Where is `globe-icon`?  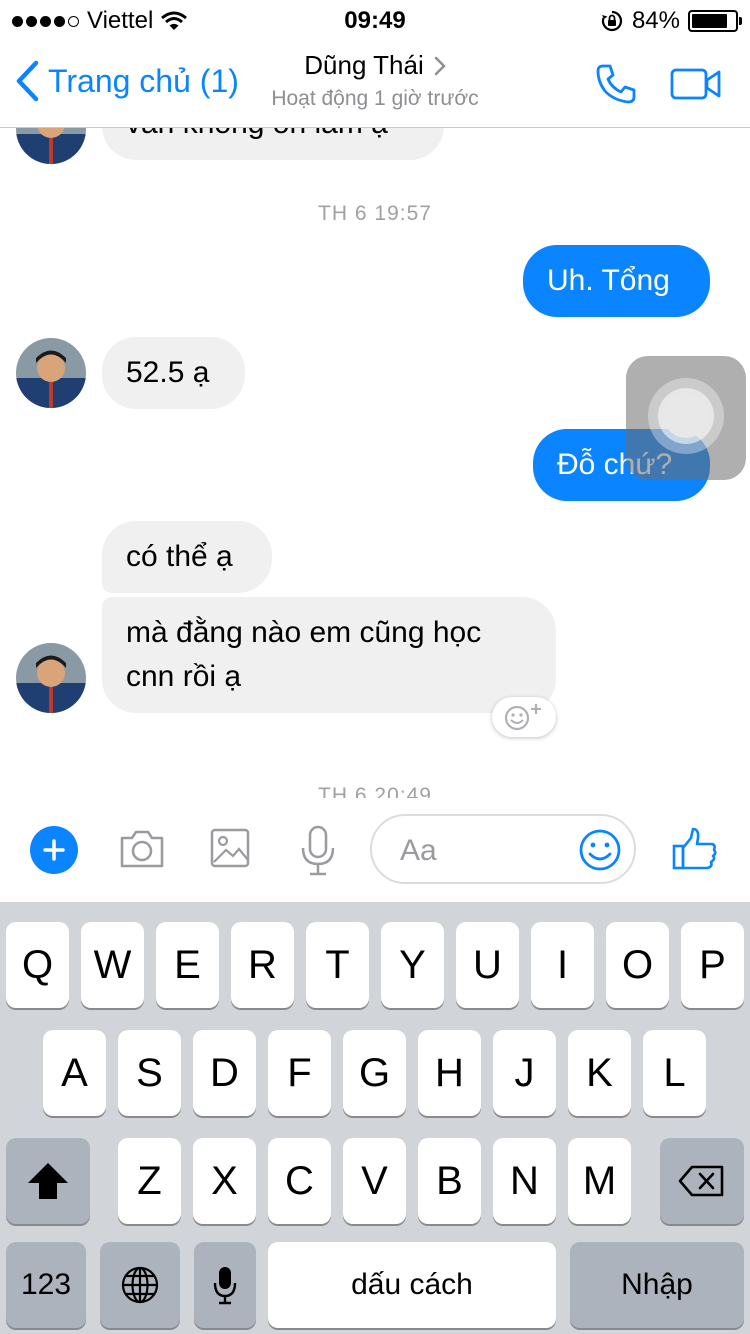 globe-icon is located at coordinates (140, 1285).